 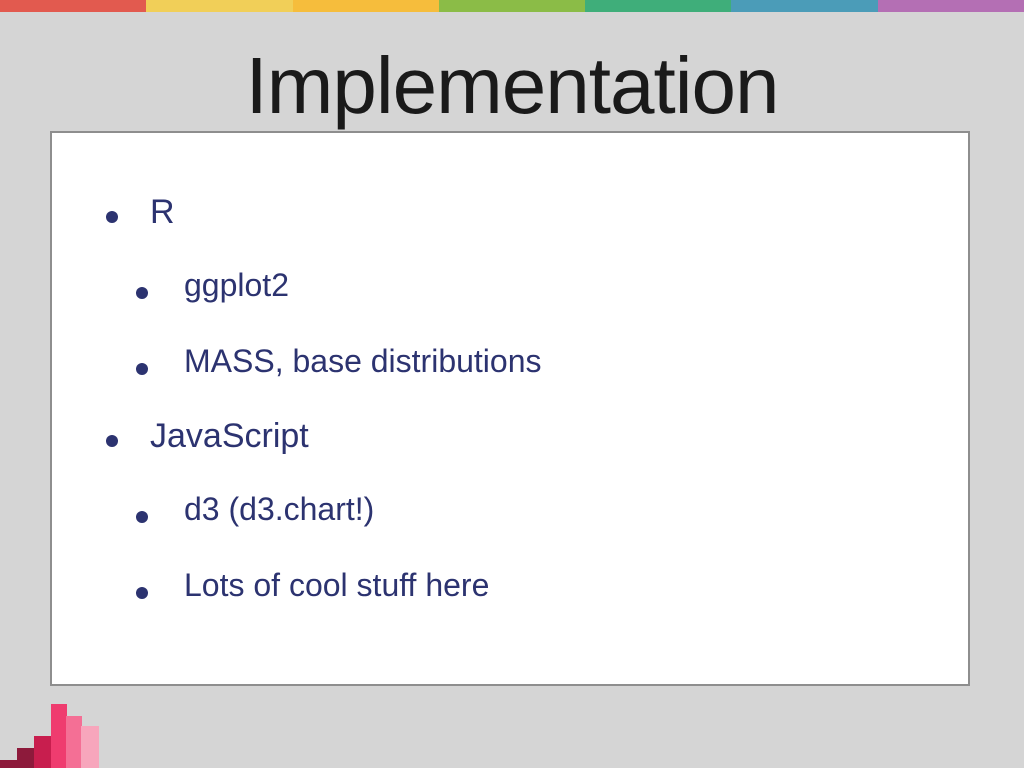 What do you see at coordinates (236, 285) in the screenshot?
I see `bullet-text: ggplot2` at bounding box center [236, 285].